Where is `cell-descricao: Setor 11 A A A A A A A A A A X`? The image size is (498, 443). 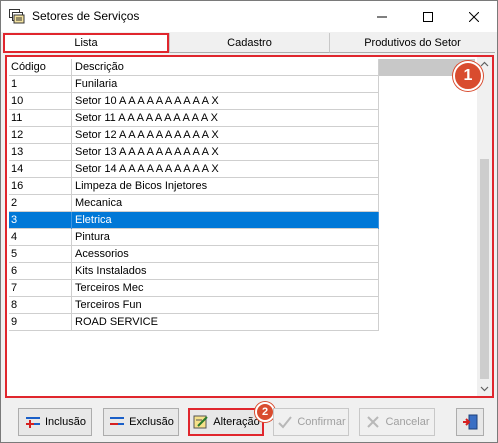
cell-descricao: Setor 11 A A A A A A A A A A X is located at coordinates (226, 118).